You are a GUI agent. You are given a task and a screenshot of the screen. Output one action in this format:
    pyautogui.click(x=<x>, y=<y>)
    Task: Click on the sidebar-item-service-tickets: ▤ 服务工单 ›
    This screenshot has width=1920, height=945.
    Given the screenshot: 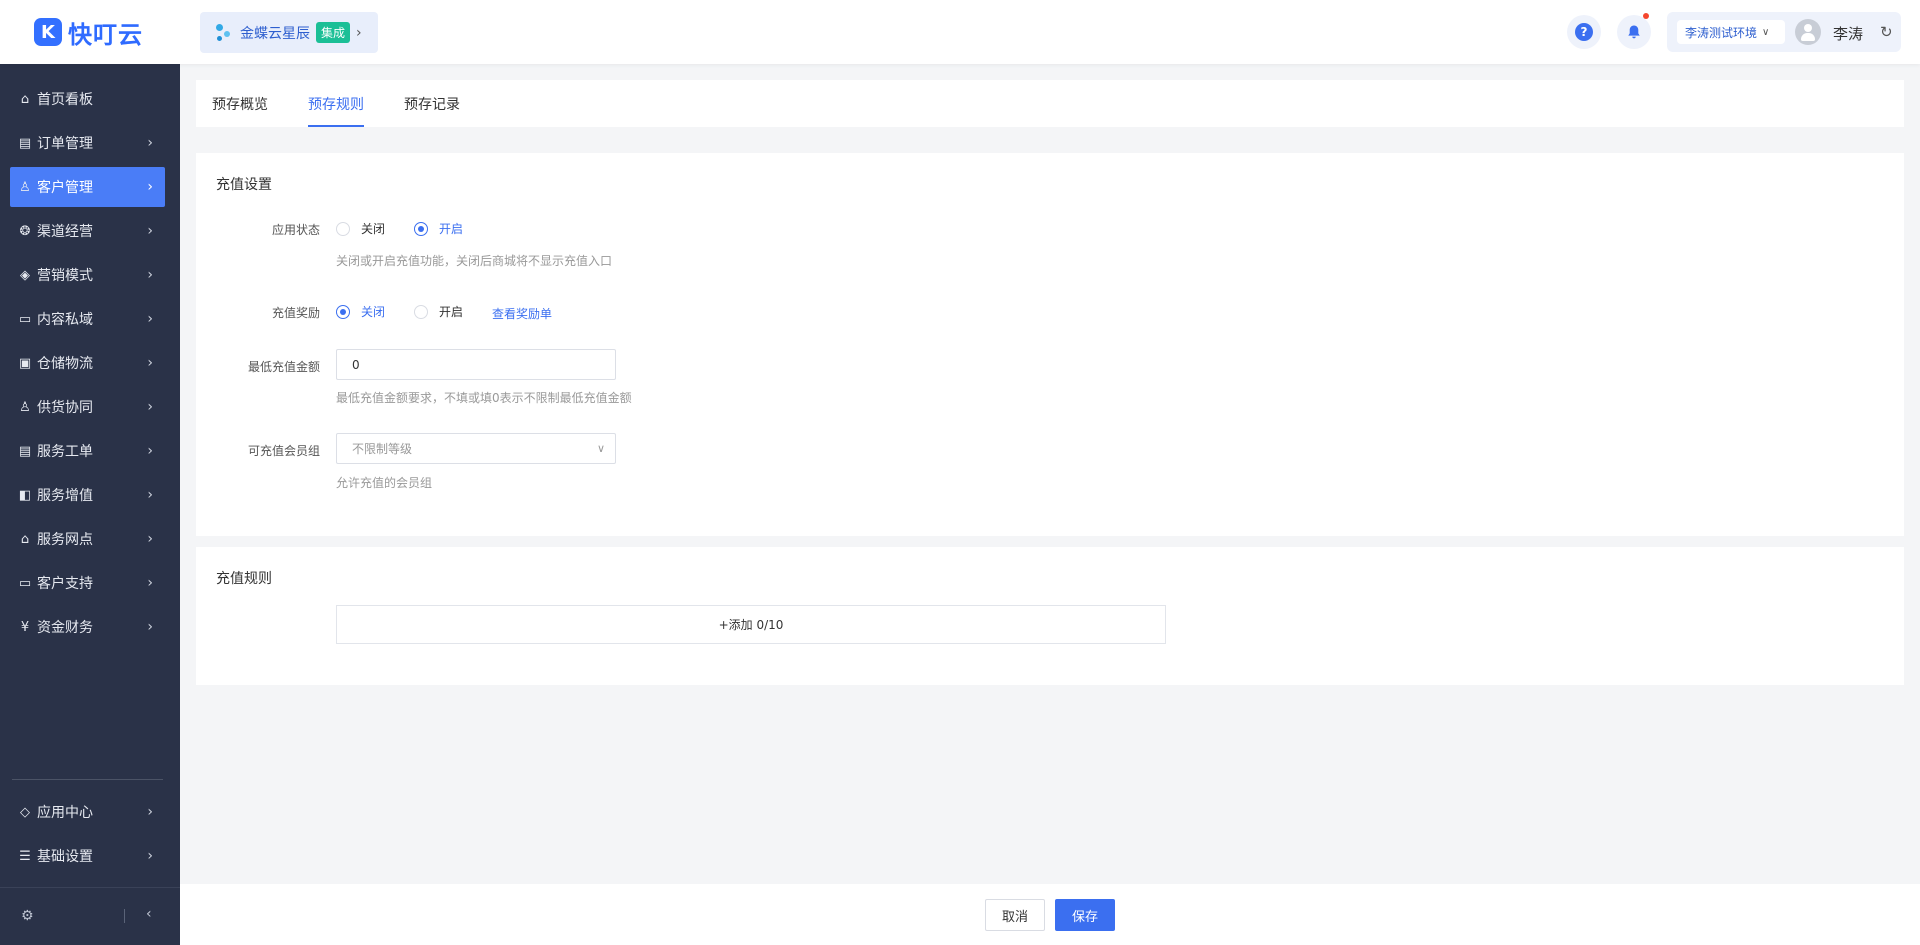 What is the action you would take?
    pyautogui.click(x=87, y=451)
    